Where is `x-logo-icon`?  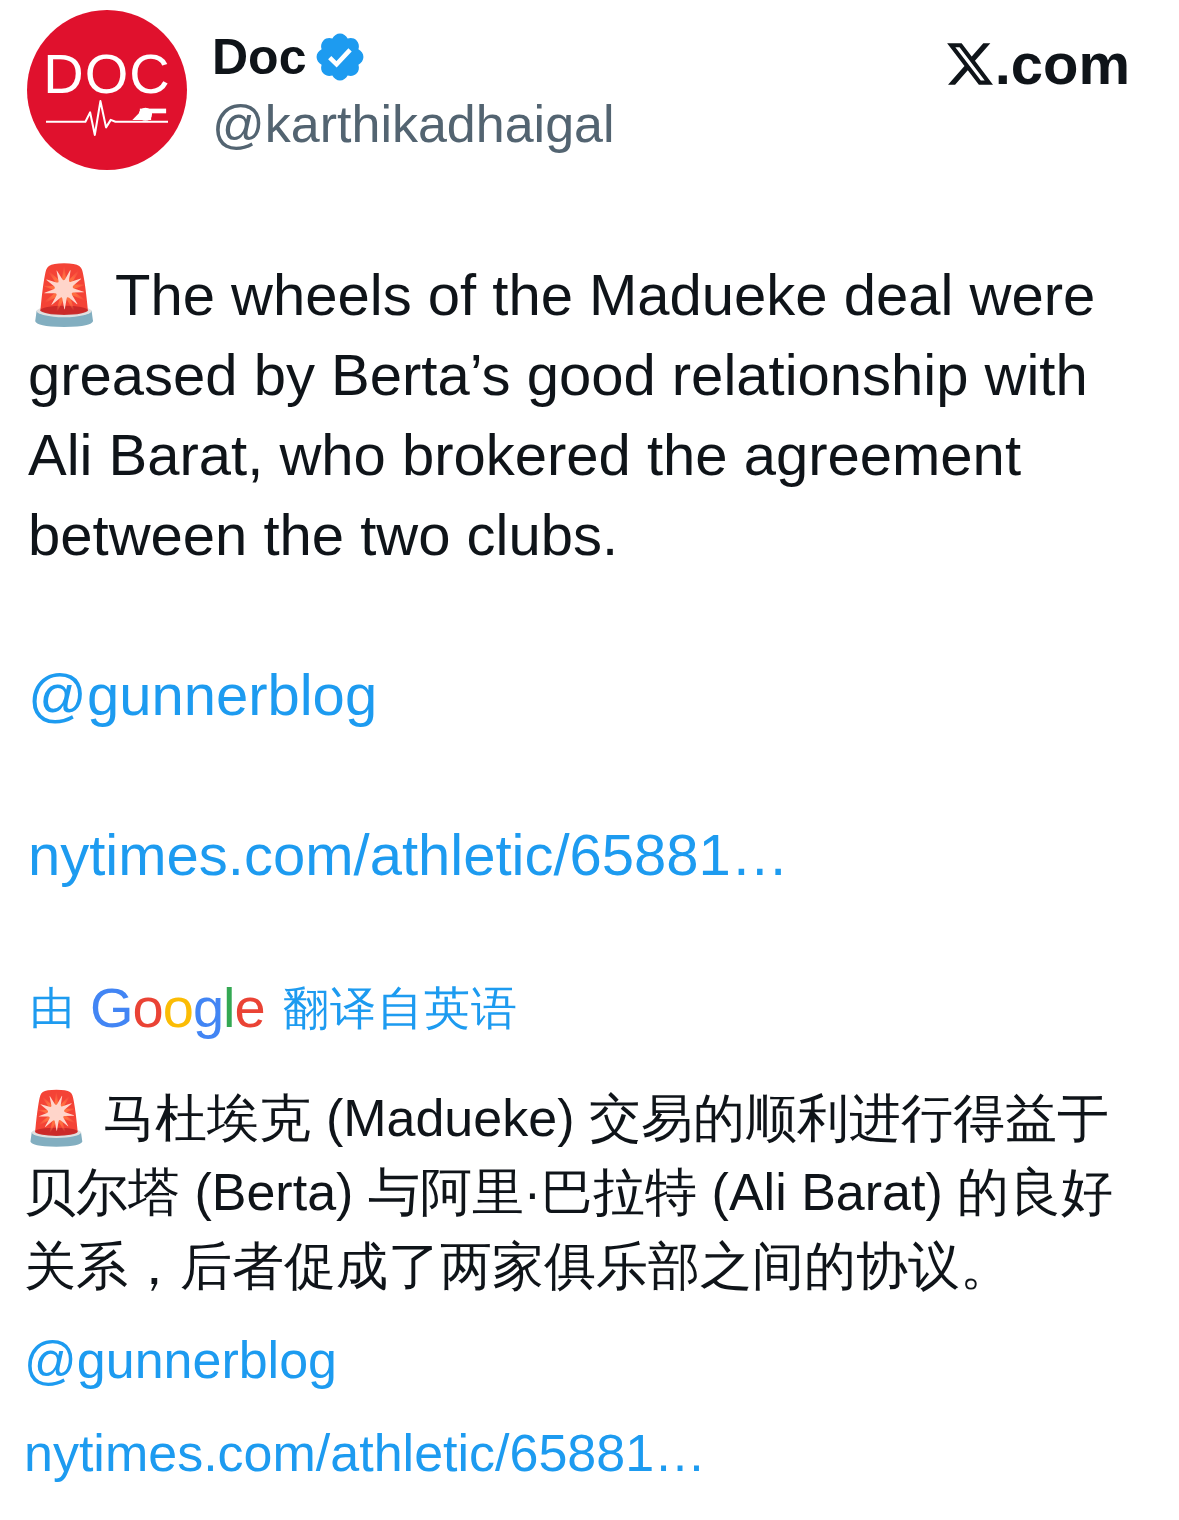
x-logo-icon is located at coordinates (969, 64).